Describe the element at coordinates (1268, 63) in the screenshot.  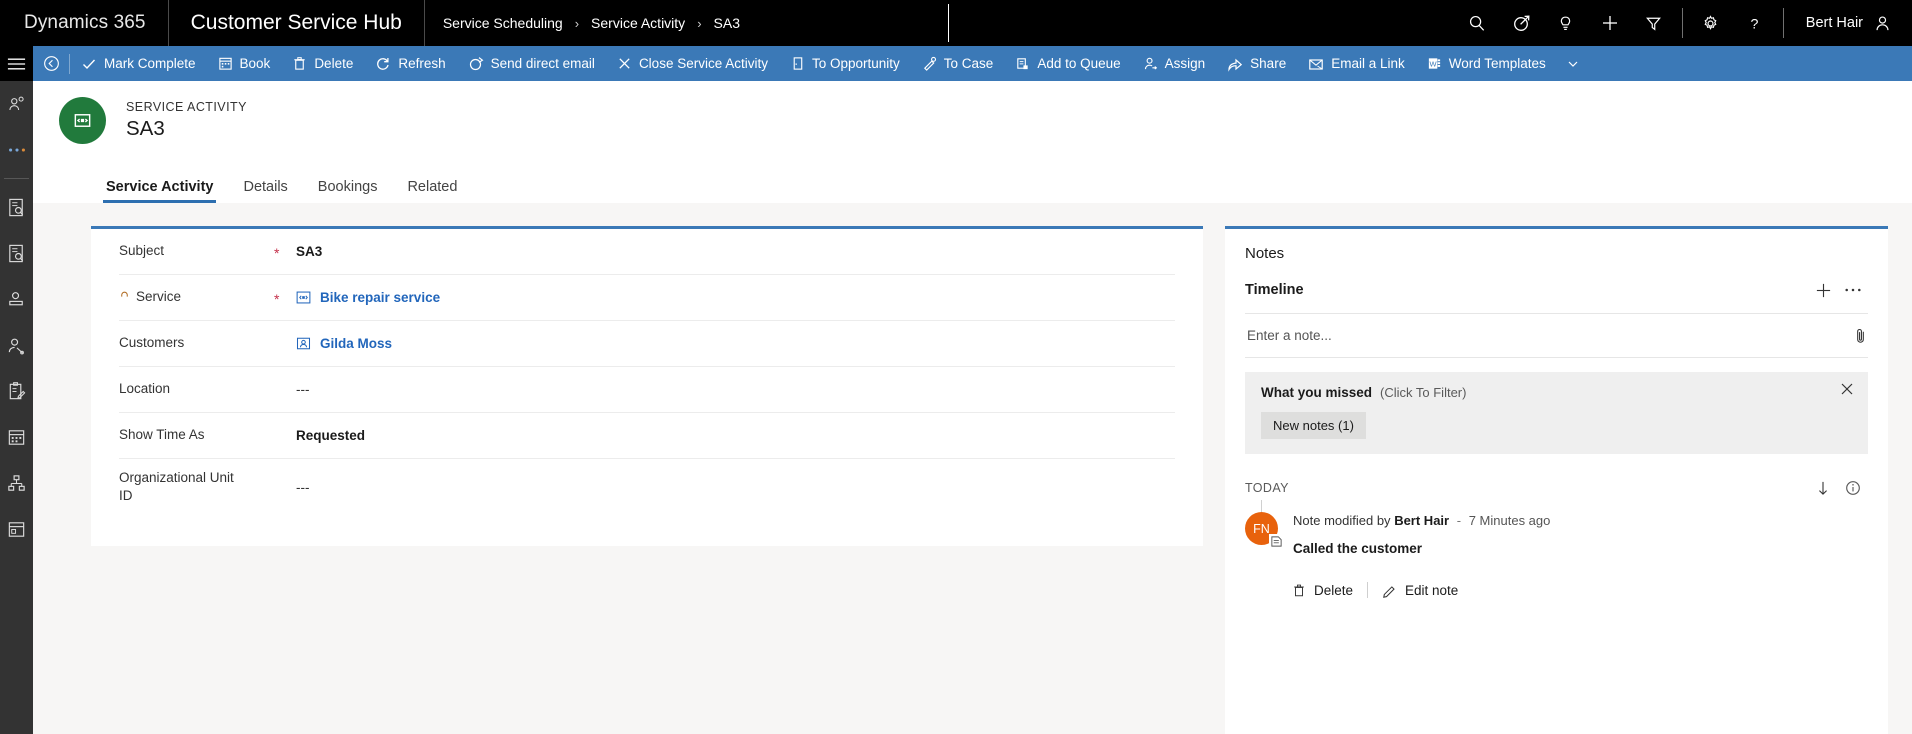
I see `share-label: Share` at that location.